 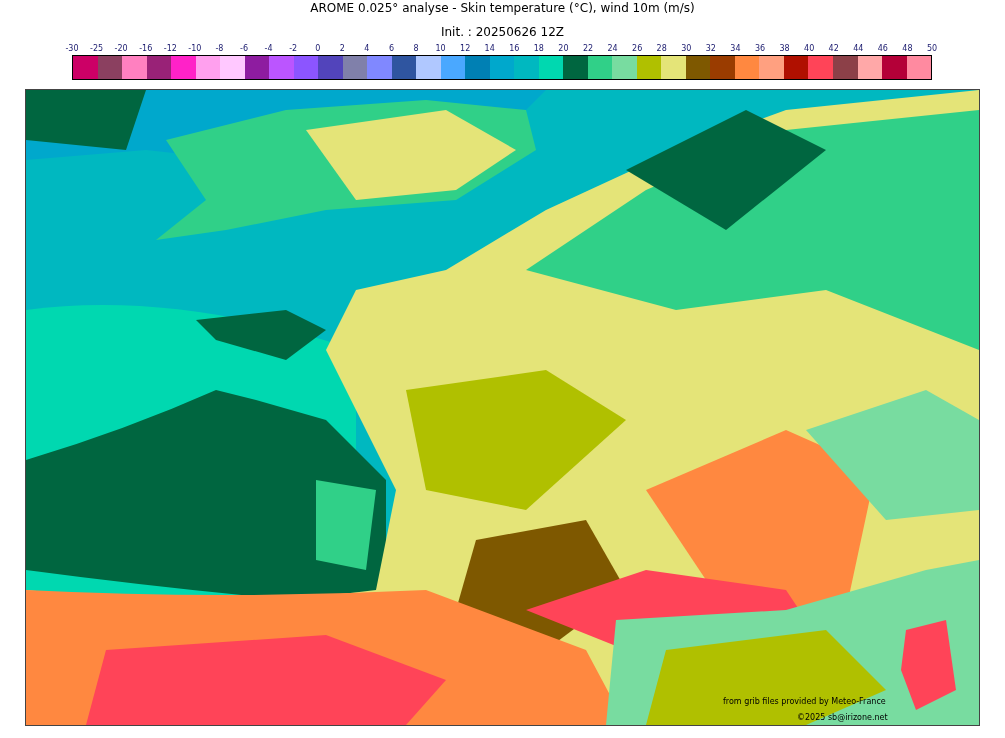 I want to click on scale-tick-label: 8, so click(x=416, y=49).